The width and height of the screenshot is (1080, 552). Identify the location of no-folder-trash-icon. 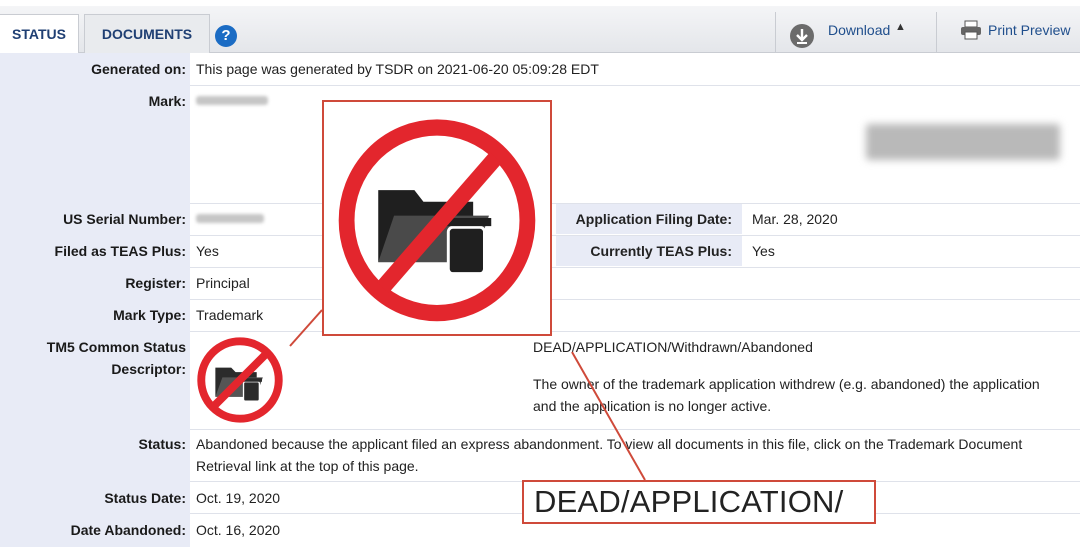
(437, 220).